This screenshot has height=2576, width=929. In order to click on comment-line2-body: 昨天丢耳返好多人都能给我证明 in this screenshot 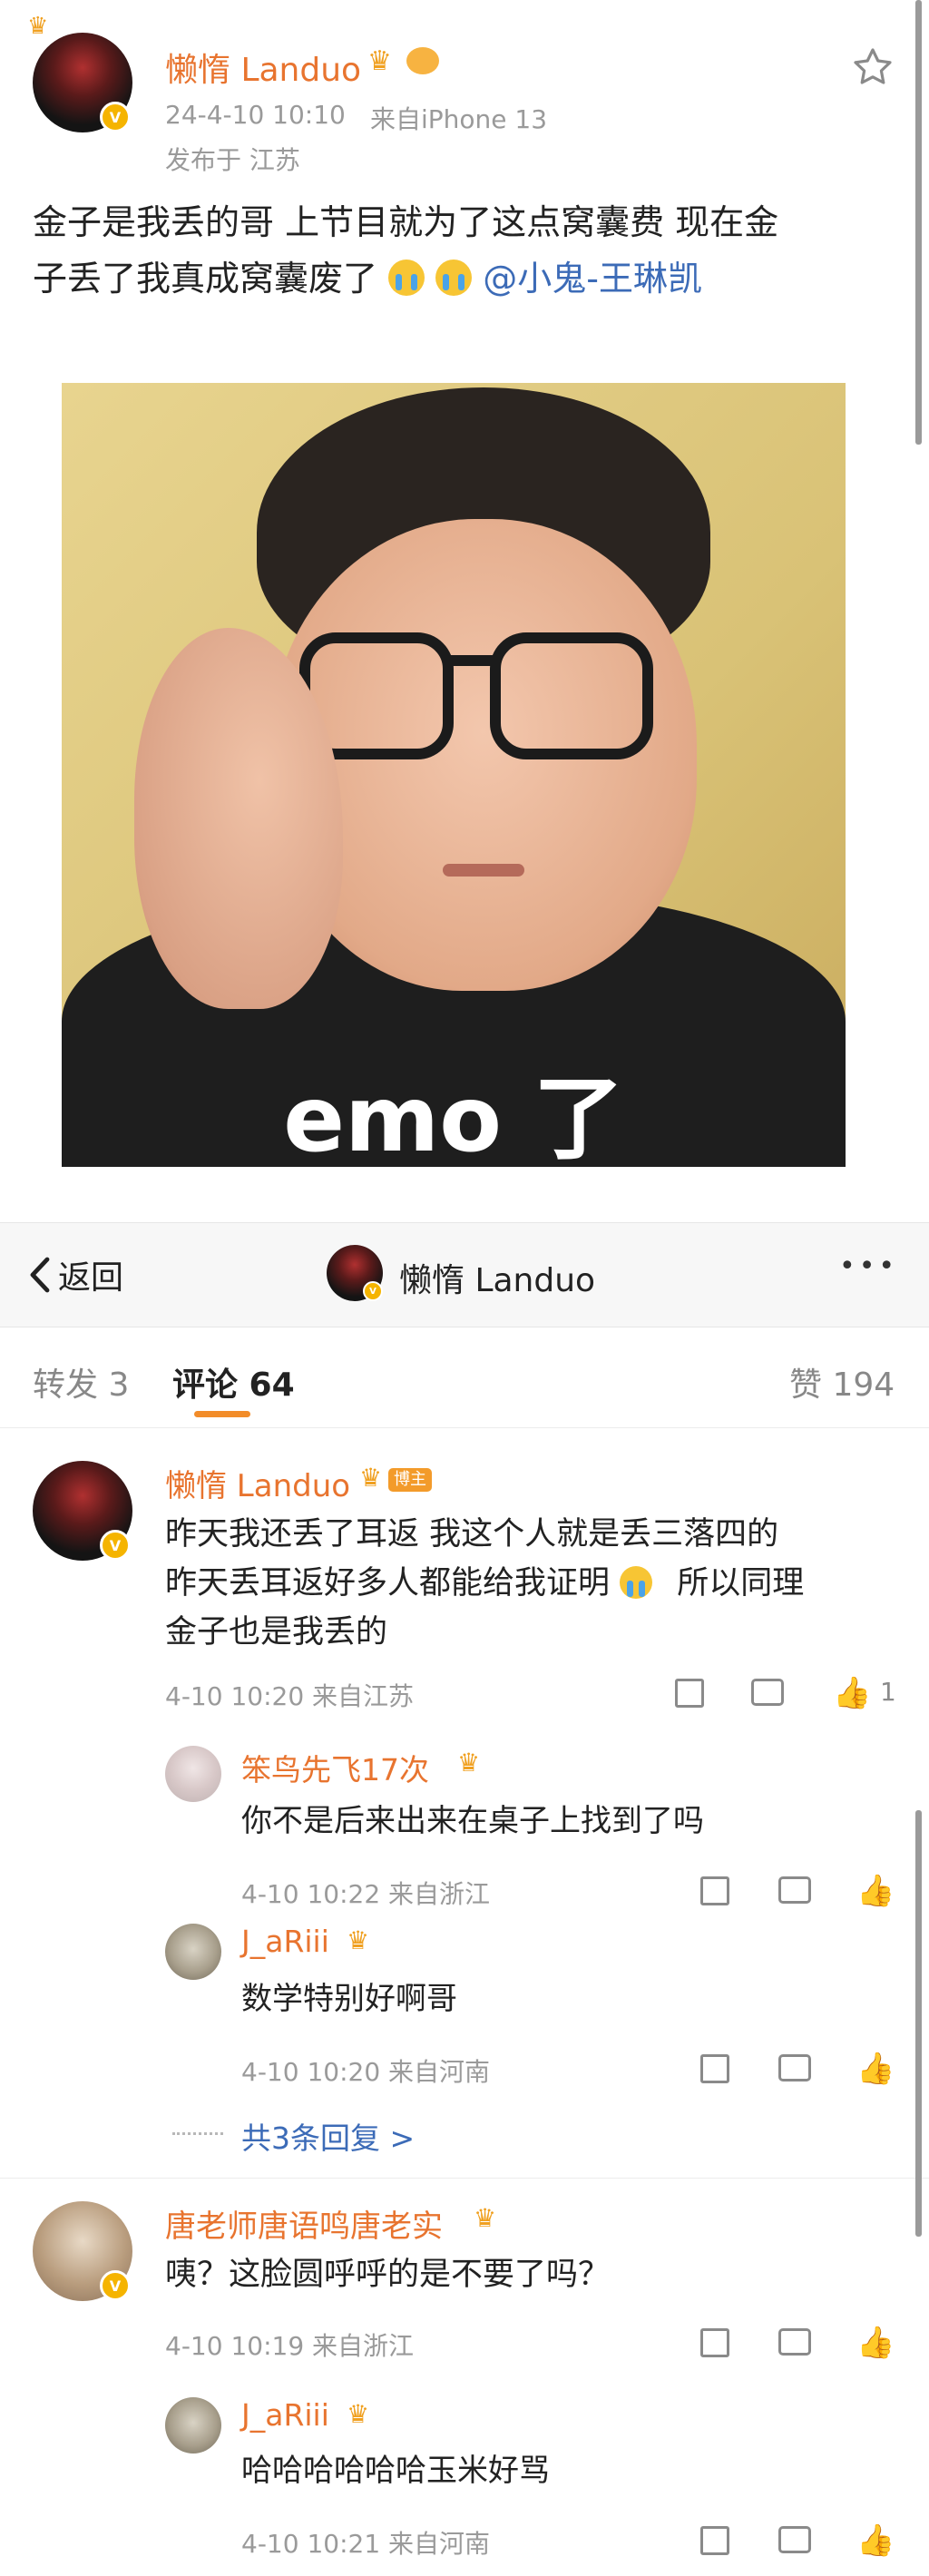, I will do `click(388, 1583)`.